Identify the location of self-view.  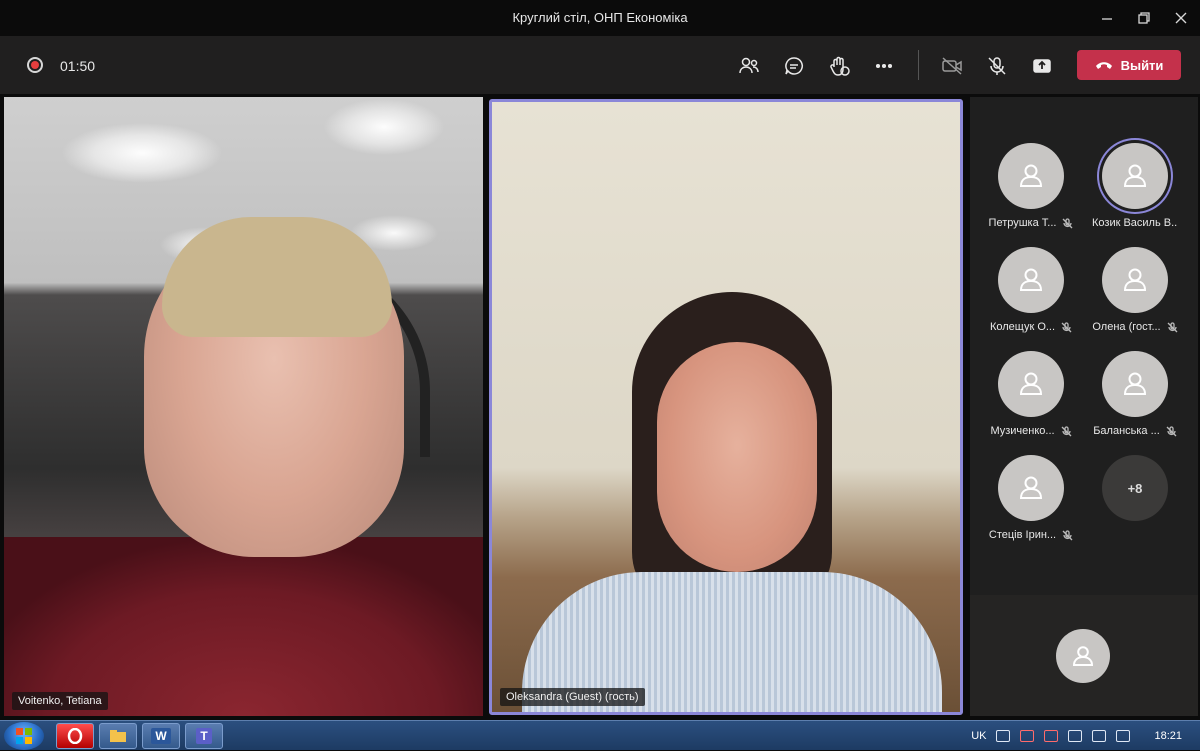
(1084, 655).